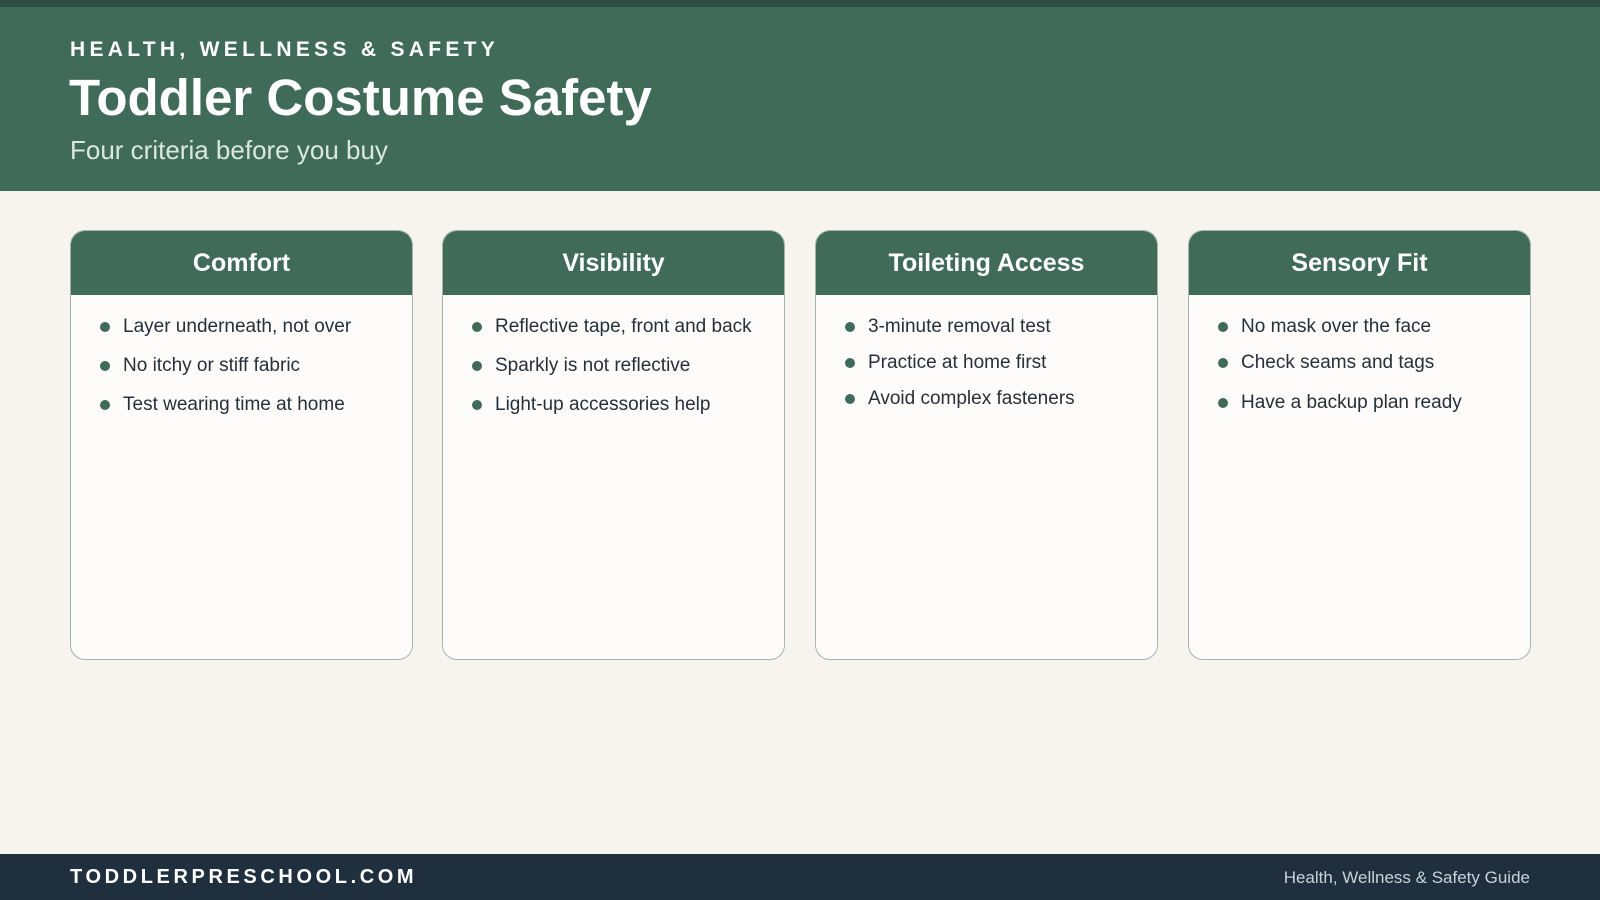 The height and width of the screenshot is (900, 1600). What do you see at coordinates (613, 263) in the screenshot?
I see `card-title: Visibility` at bounding box center [613, 263].